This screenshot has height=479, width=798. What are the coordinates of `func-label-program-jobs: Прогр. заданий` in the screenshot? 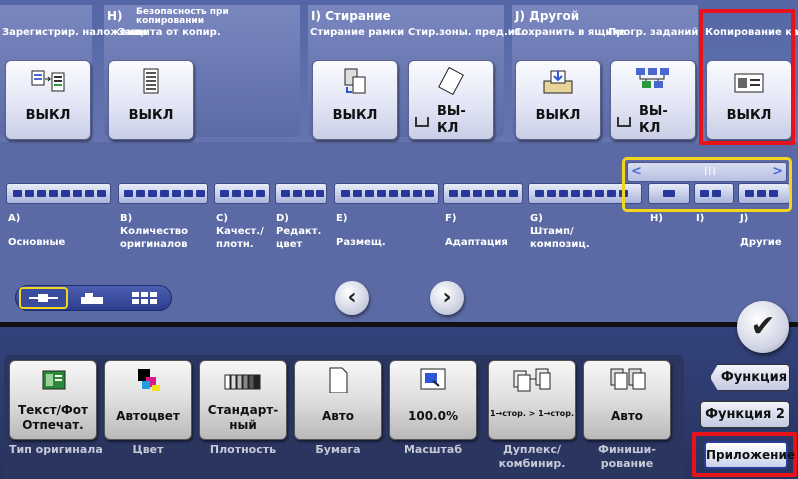 It's located at (653, 32).